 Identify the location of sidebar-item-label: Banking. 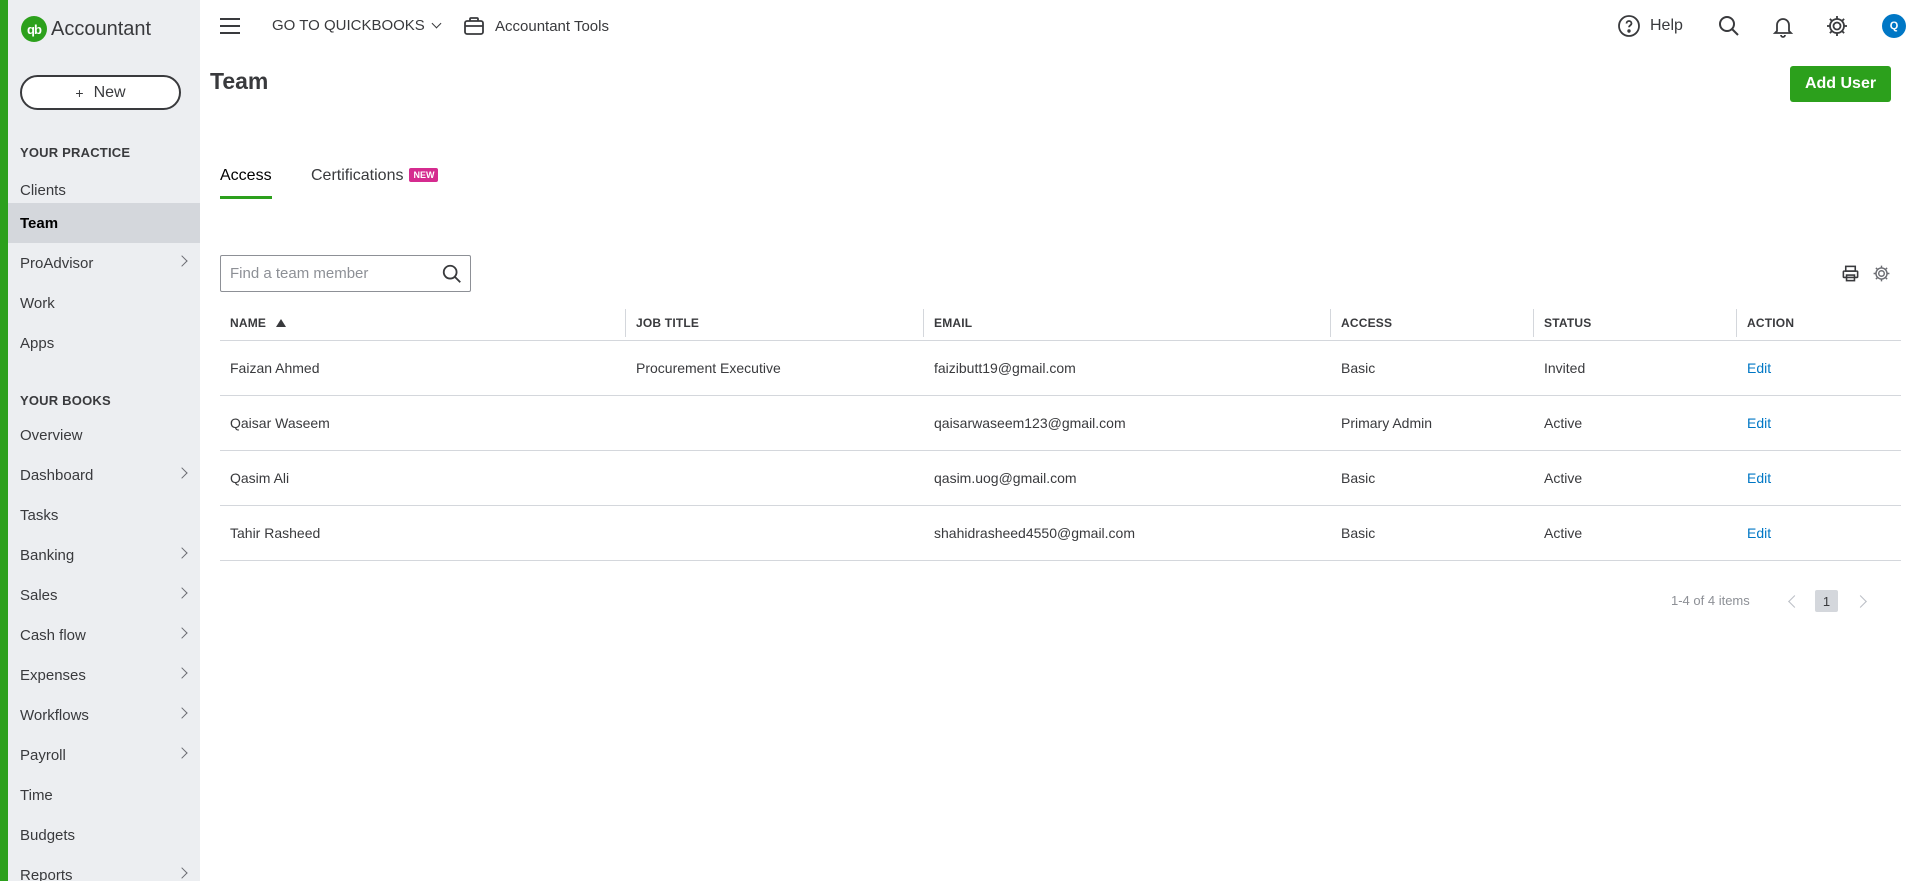
(47, 555).